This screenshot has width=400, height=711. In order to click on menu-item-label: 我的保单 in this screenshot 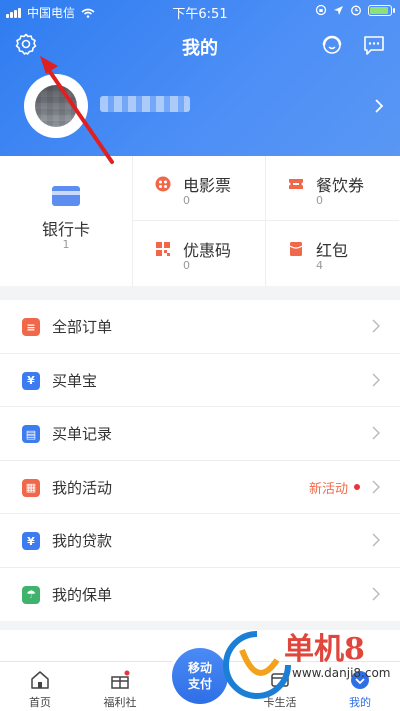, I will do `click(82, 594)`.